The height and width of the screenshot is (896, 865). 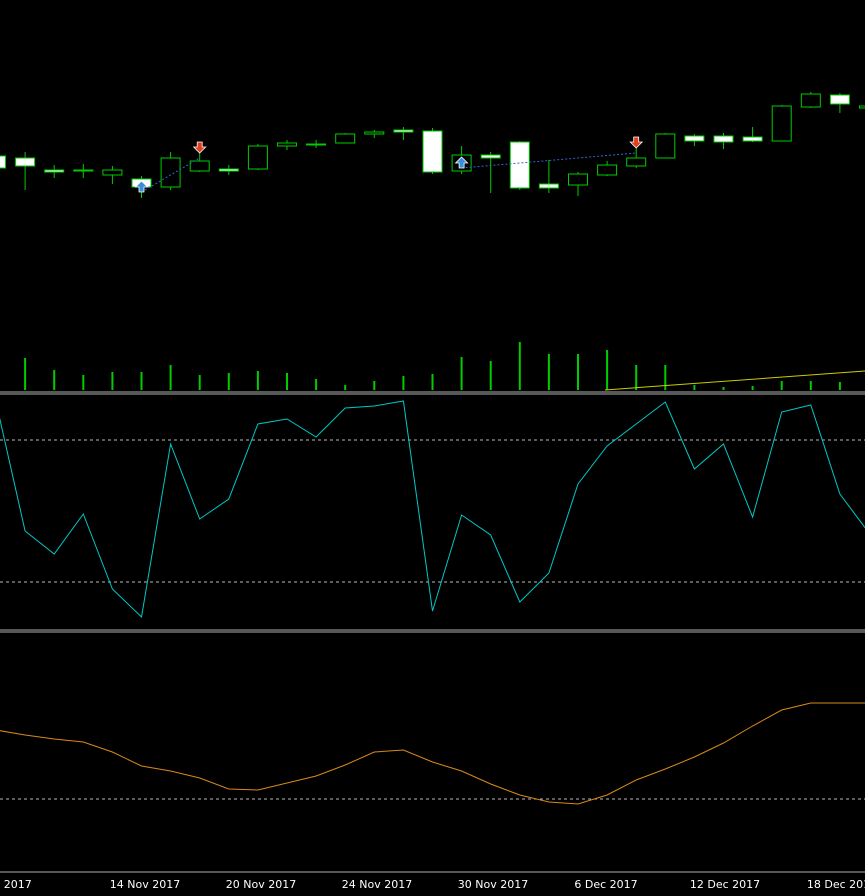 What do you see at coordinates (377, 884) in the screenshot?
I see `x-tick-label: 24 Nov 2017` at bounding box center [377, 884].